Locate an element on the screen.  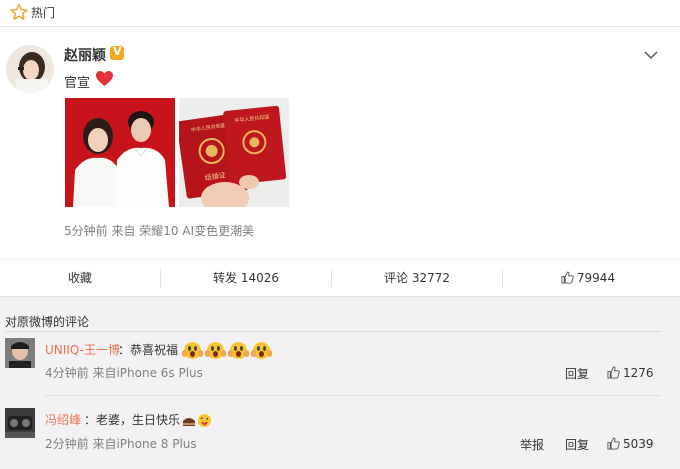
comment-author: 冯绍峰 is located at coordinates (63, 419).